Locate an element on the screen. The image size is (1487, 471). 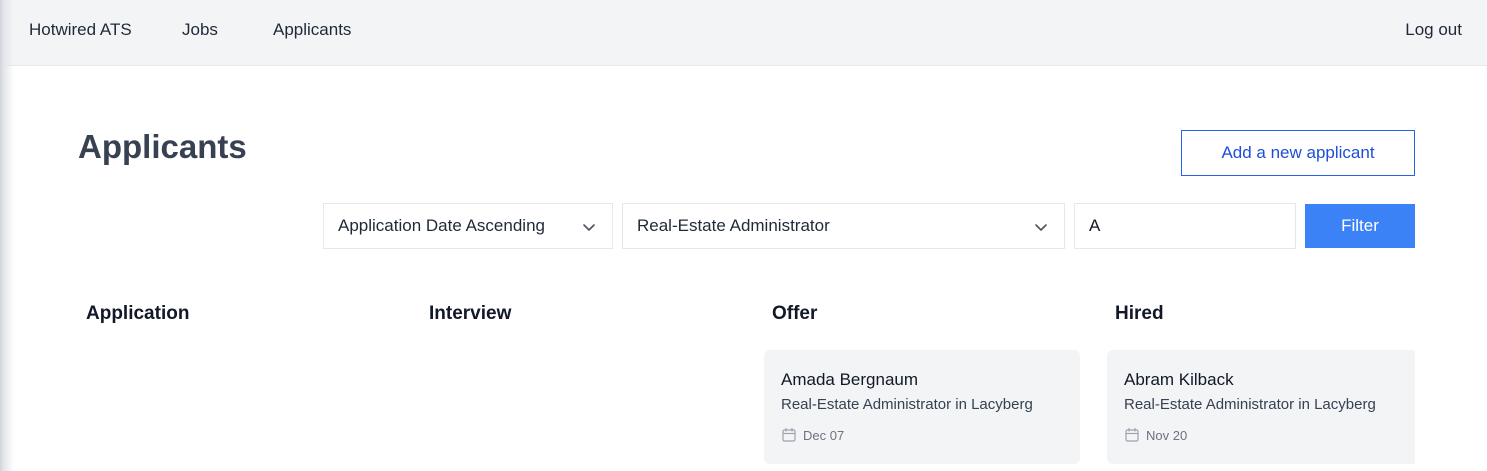
applicant-name: Abram Kilback is located at coordinates (1179, 379).